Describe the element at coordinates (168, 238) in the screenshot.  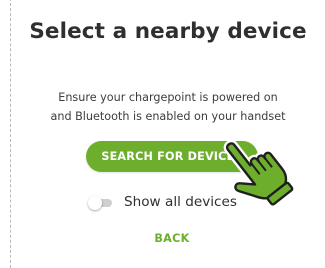
I see `back-button: BACK` at that location.